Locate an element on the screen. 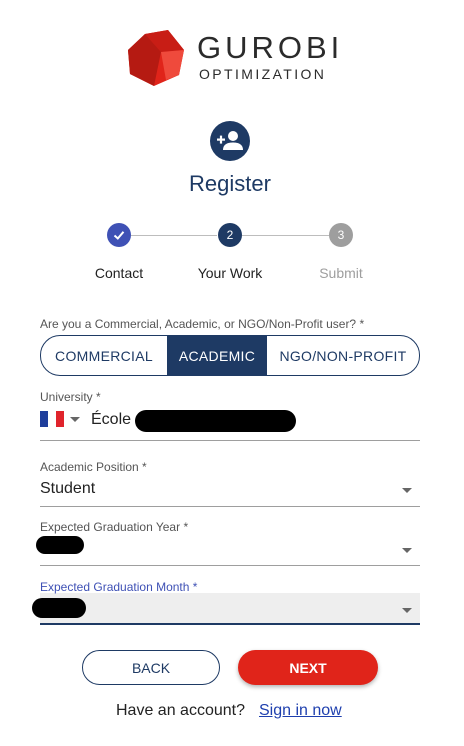 The height and width of the screenshot is (746, 464). grad-month-label: Expected Graduation Month * is located at coordinates (119, 587).